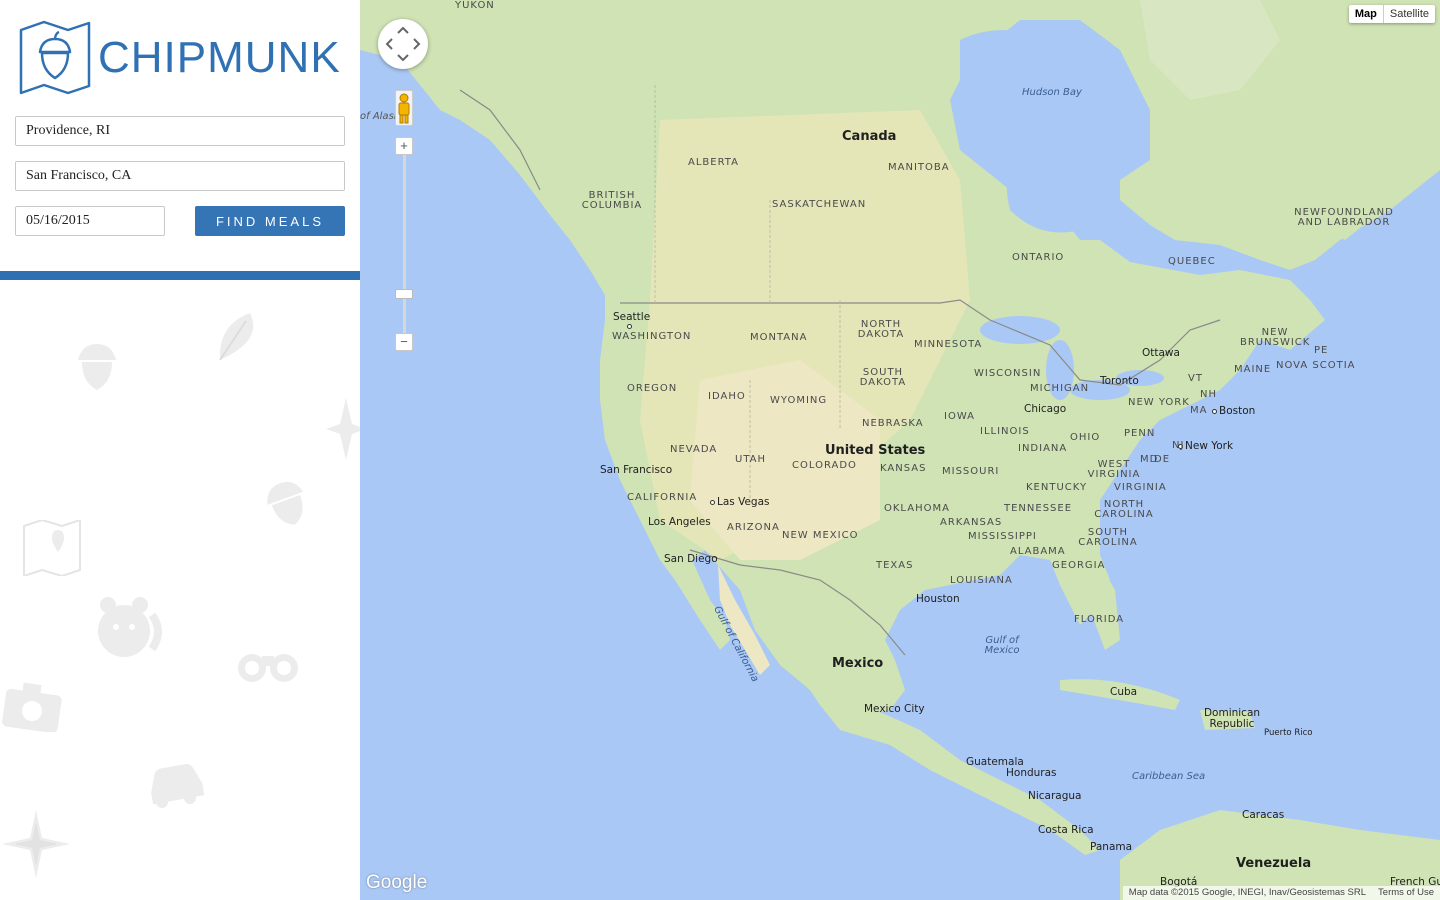 This screenshot has width=1440, height=900. What do you see at coordinates (894, 709) in the screenshot?
I see `label-mexico-city: Mexico City` at bounding box center [894, 709].